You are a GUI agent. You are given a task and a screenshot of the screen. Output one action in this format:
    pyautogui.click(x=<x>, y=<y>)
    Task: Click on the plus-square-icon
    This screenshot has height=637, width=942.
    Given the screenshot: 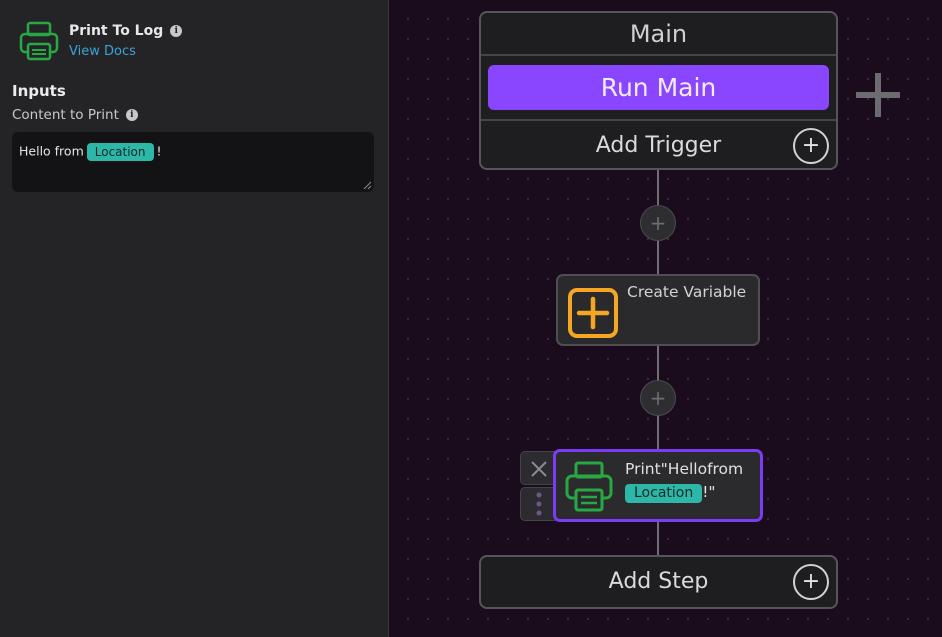 What is the action you would take?
    pyautogui.click(x=593, y=313)
    